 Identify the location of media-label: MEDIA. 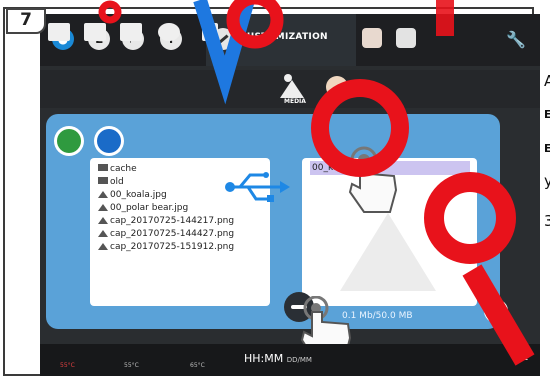
(295, 101).